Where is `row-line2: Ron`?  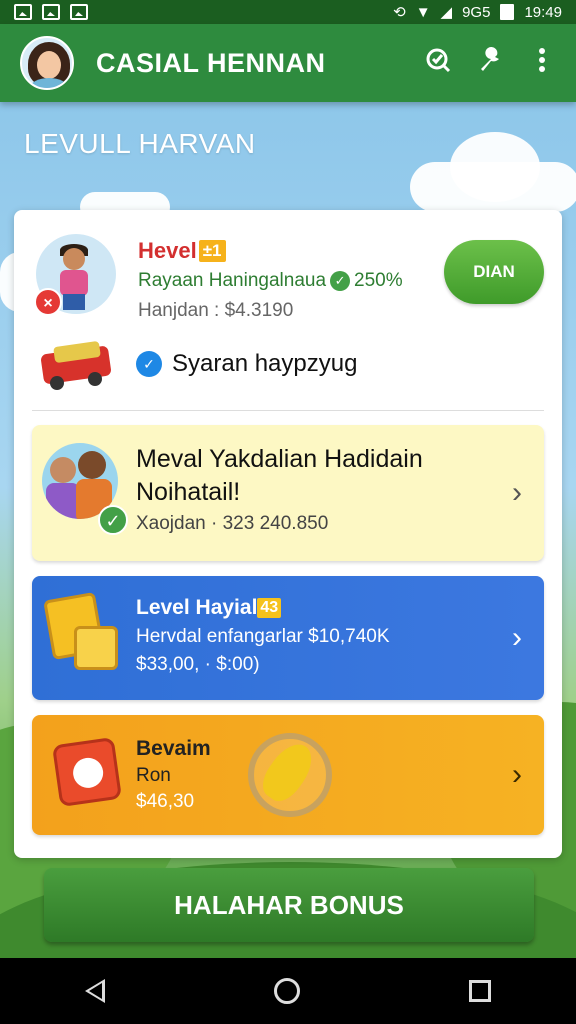 row-line2: Ron is located at coordinates (153, 775).